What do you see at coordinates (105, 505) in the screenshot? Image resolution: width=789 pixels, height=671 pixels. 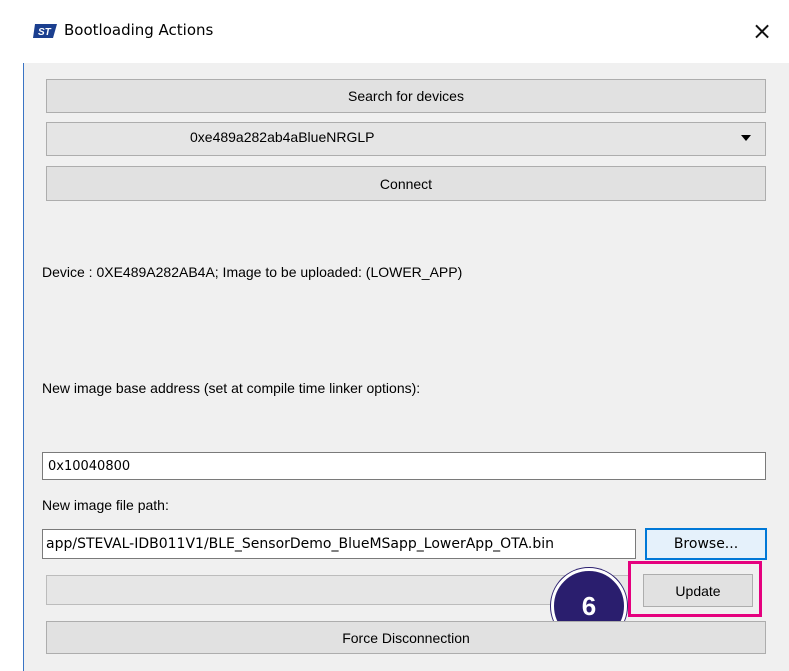 I see `file-path-label: New image file path:` at bounding box center [105, 505].